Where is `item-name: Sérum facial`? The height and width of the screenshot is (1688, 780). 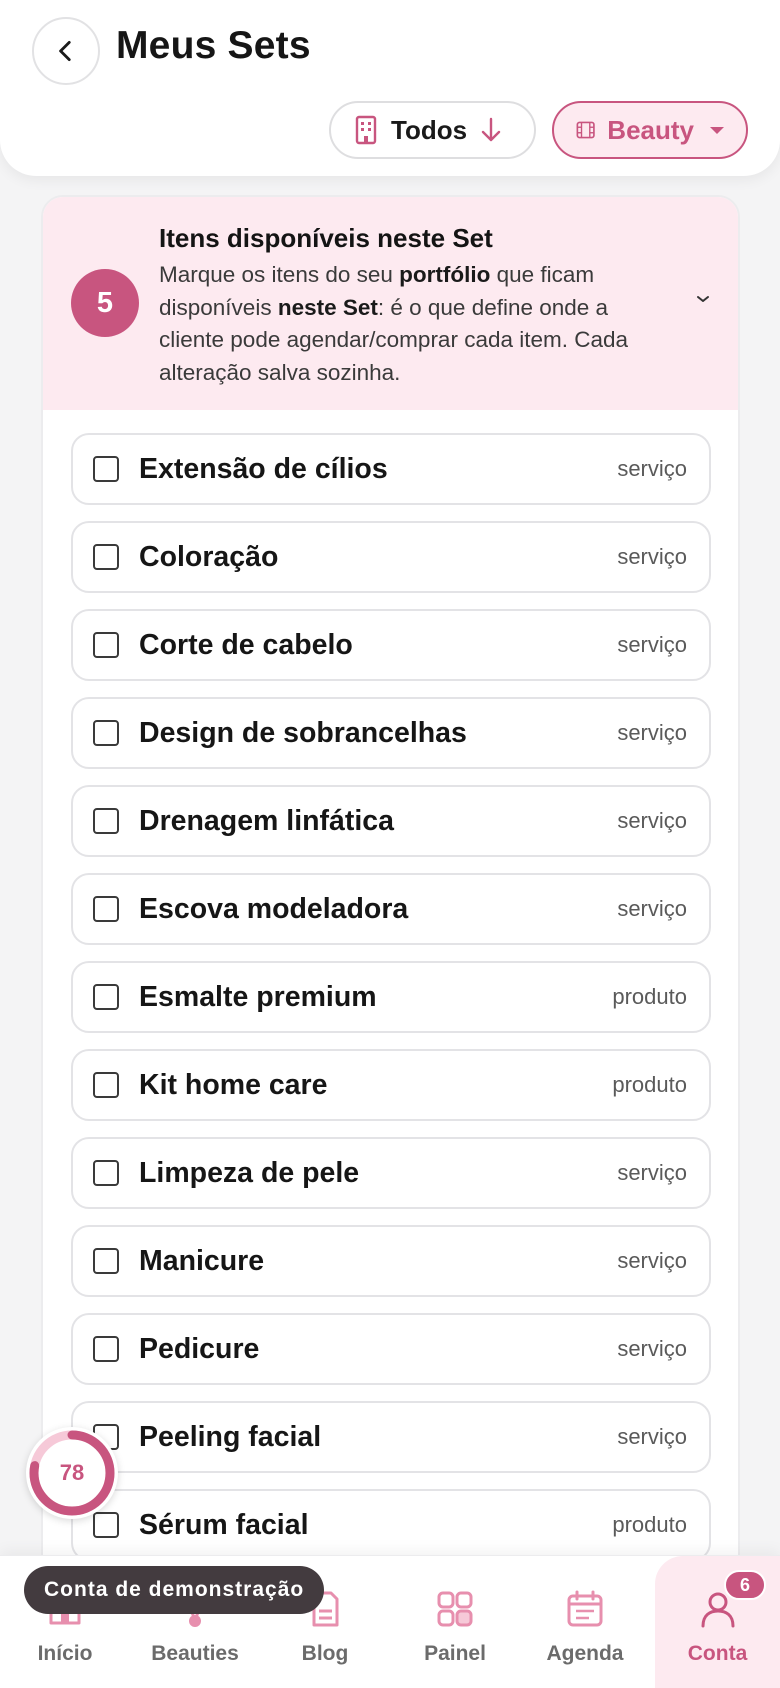 item-name: Sérum facial is located at coordinates (224, 1524).